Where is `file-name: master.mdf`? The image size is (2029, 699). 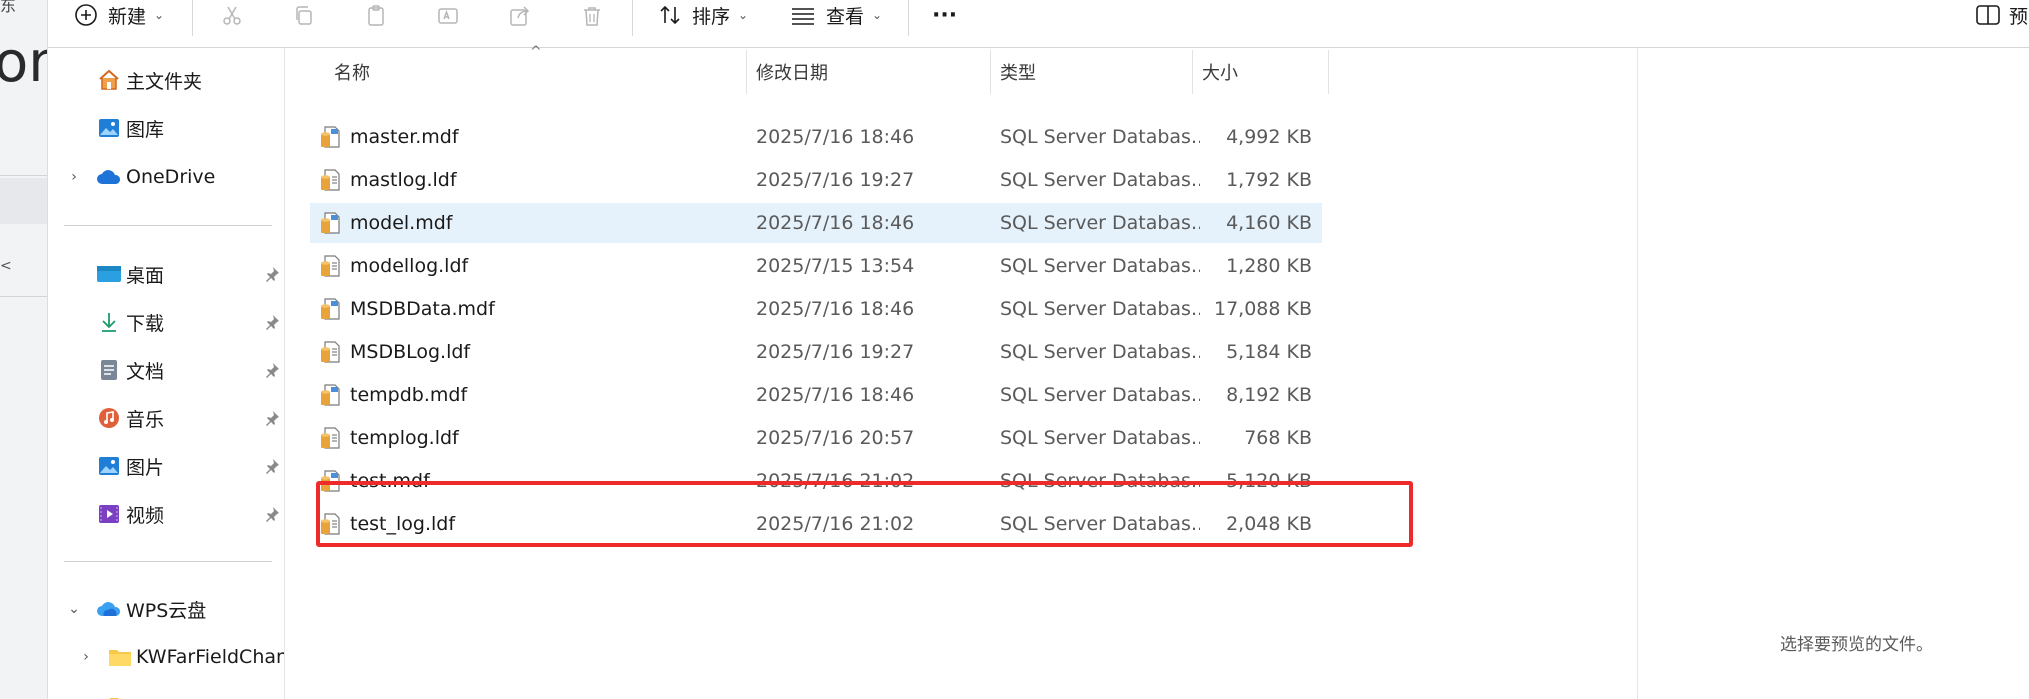 file-name: master.mdf is located at coordinates (404, 137).